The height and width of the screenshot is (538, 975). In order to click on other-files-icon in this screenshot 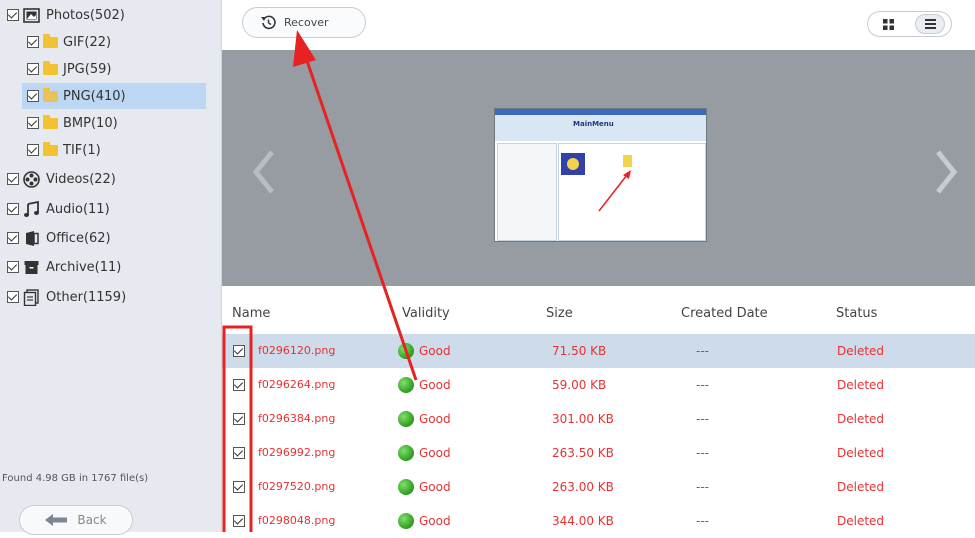, I will do `click(31, 297)`.